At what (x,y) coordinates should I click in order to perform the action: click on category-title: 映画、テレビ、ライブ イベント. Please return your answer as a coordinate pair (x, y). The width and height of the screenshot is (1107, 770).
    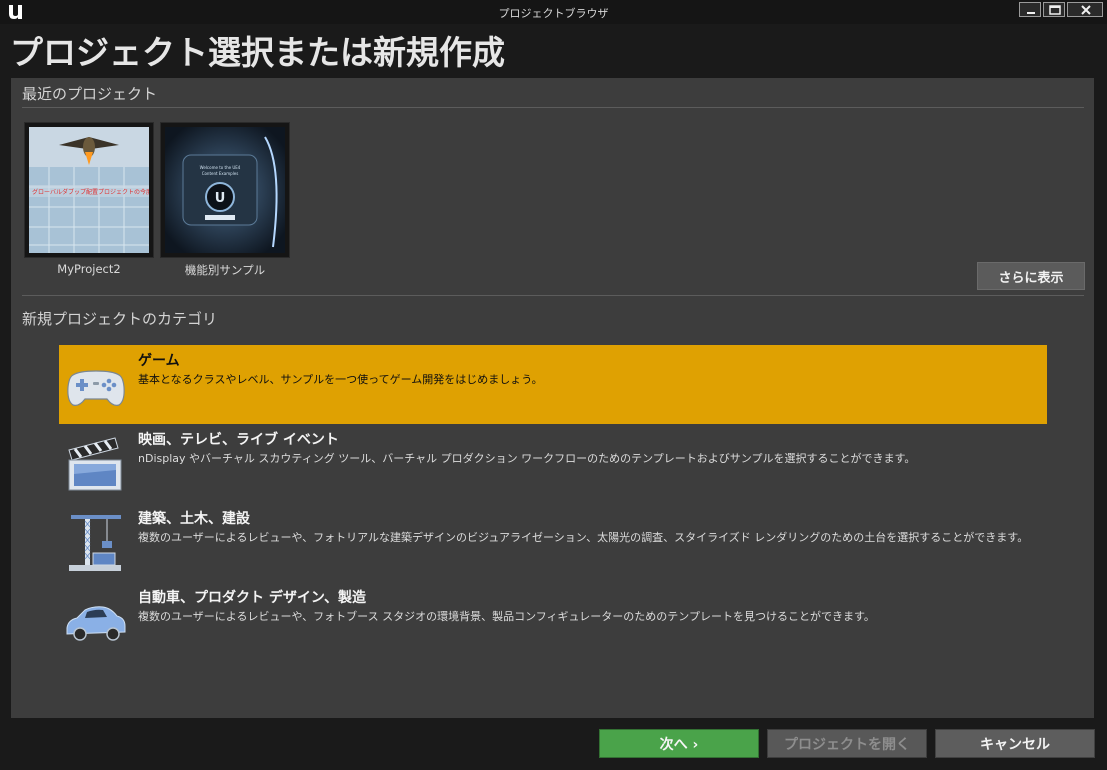
    Looking at the image, I should click on (238, 440).